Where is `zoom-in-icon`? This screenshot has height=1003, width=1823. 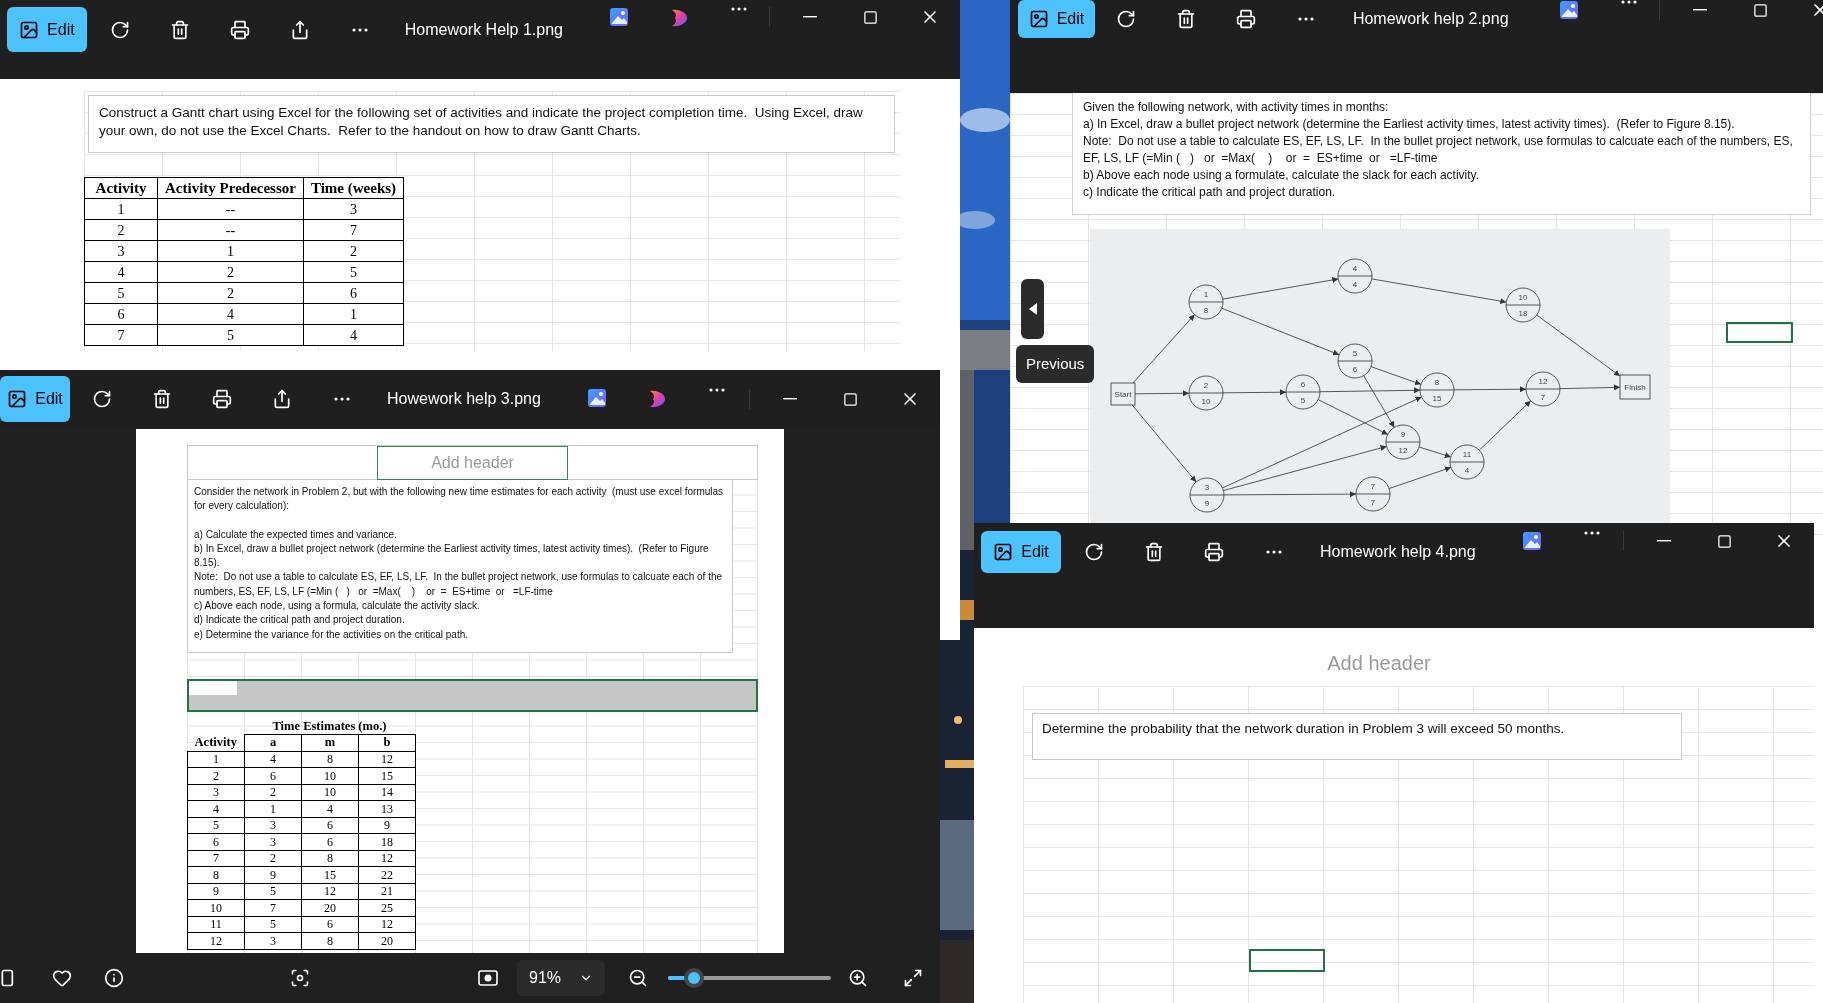 zoom-in-icon is located at coordinates (858, 978).